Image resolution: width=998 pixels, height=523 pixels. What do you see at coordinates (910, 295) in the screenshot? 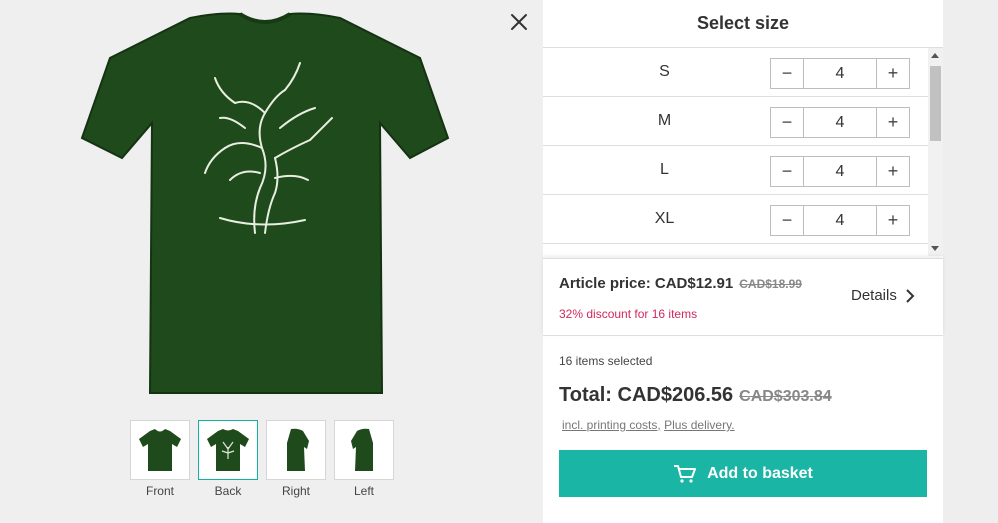
I see `chevron-right-icon` at bounding box center [910, 295].